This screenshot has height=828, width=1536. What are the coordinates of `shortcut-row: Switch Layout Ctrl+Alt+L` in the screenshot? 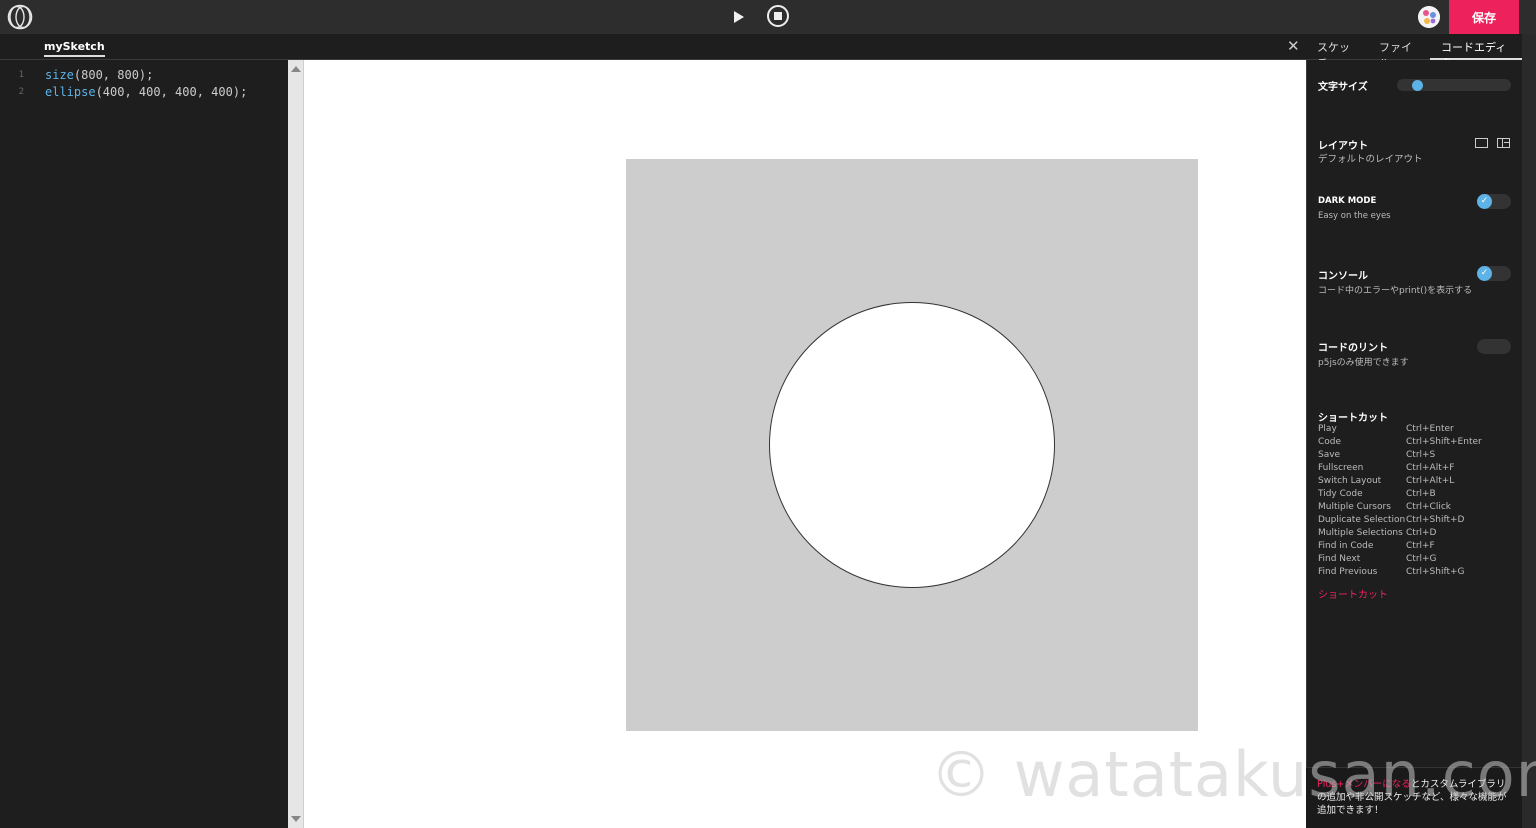 It's located at (1412, 482).